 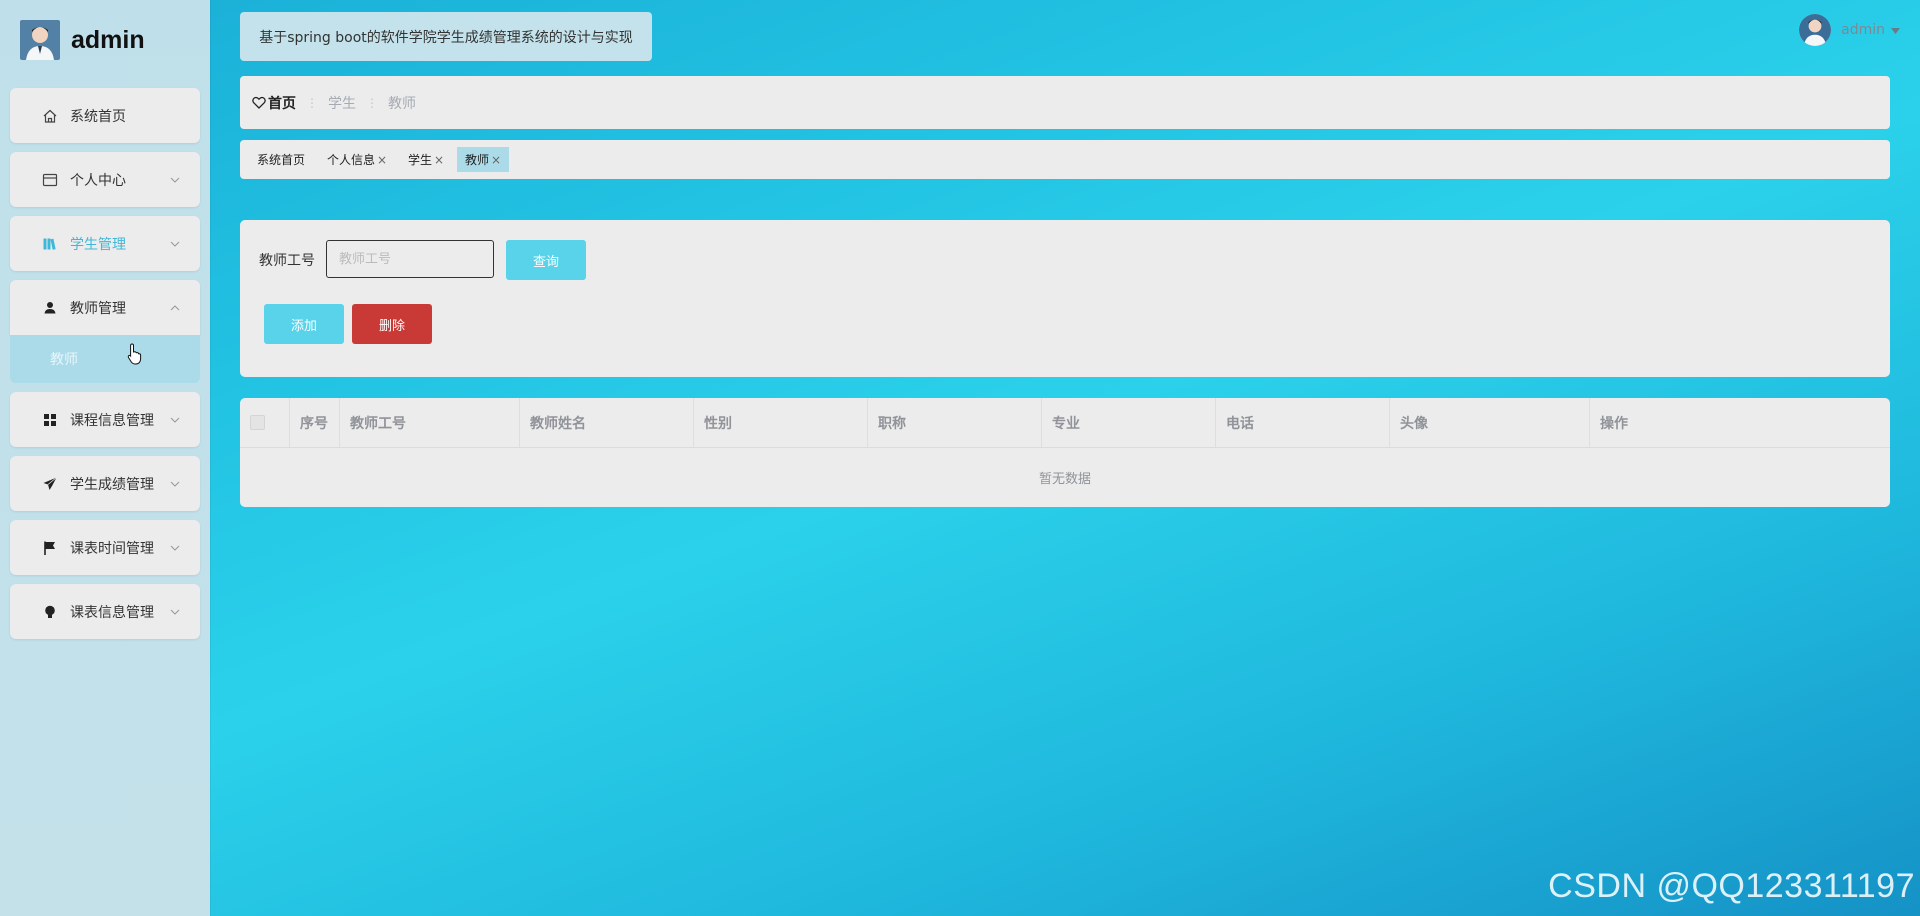 I want to click on user-name: admin, so click(x=1863, y=30).